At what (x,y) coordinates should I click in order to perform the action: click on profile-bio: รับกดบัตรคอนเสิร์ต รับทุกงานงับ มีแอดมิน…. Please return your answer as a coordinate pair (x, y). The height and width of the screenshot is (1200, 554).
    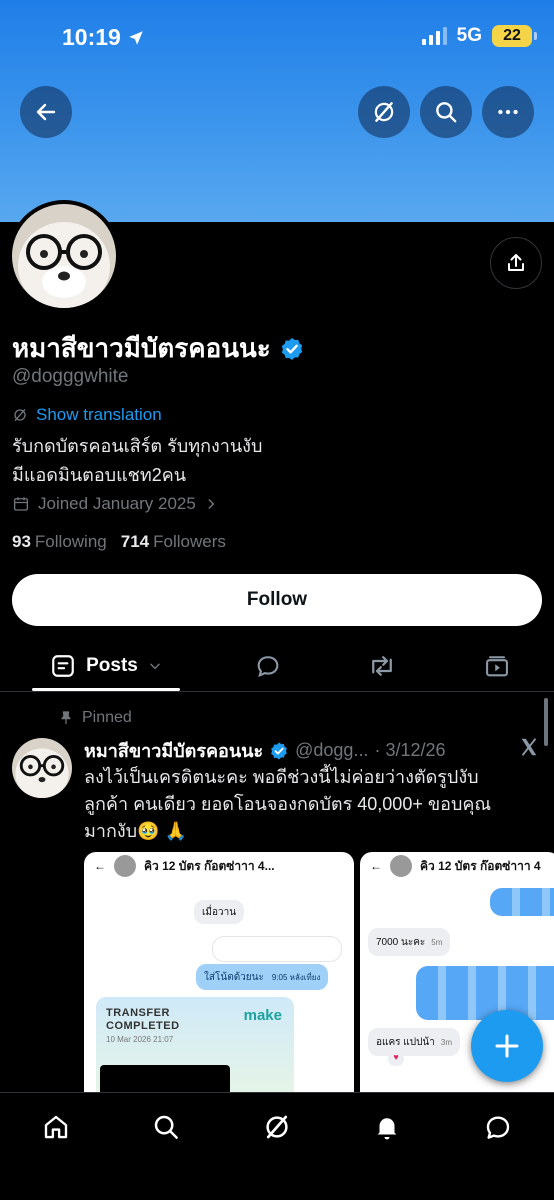
    Looking at the image, I should click on (137, 461).